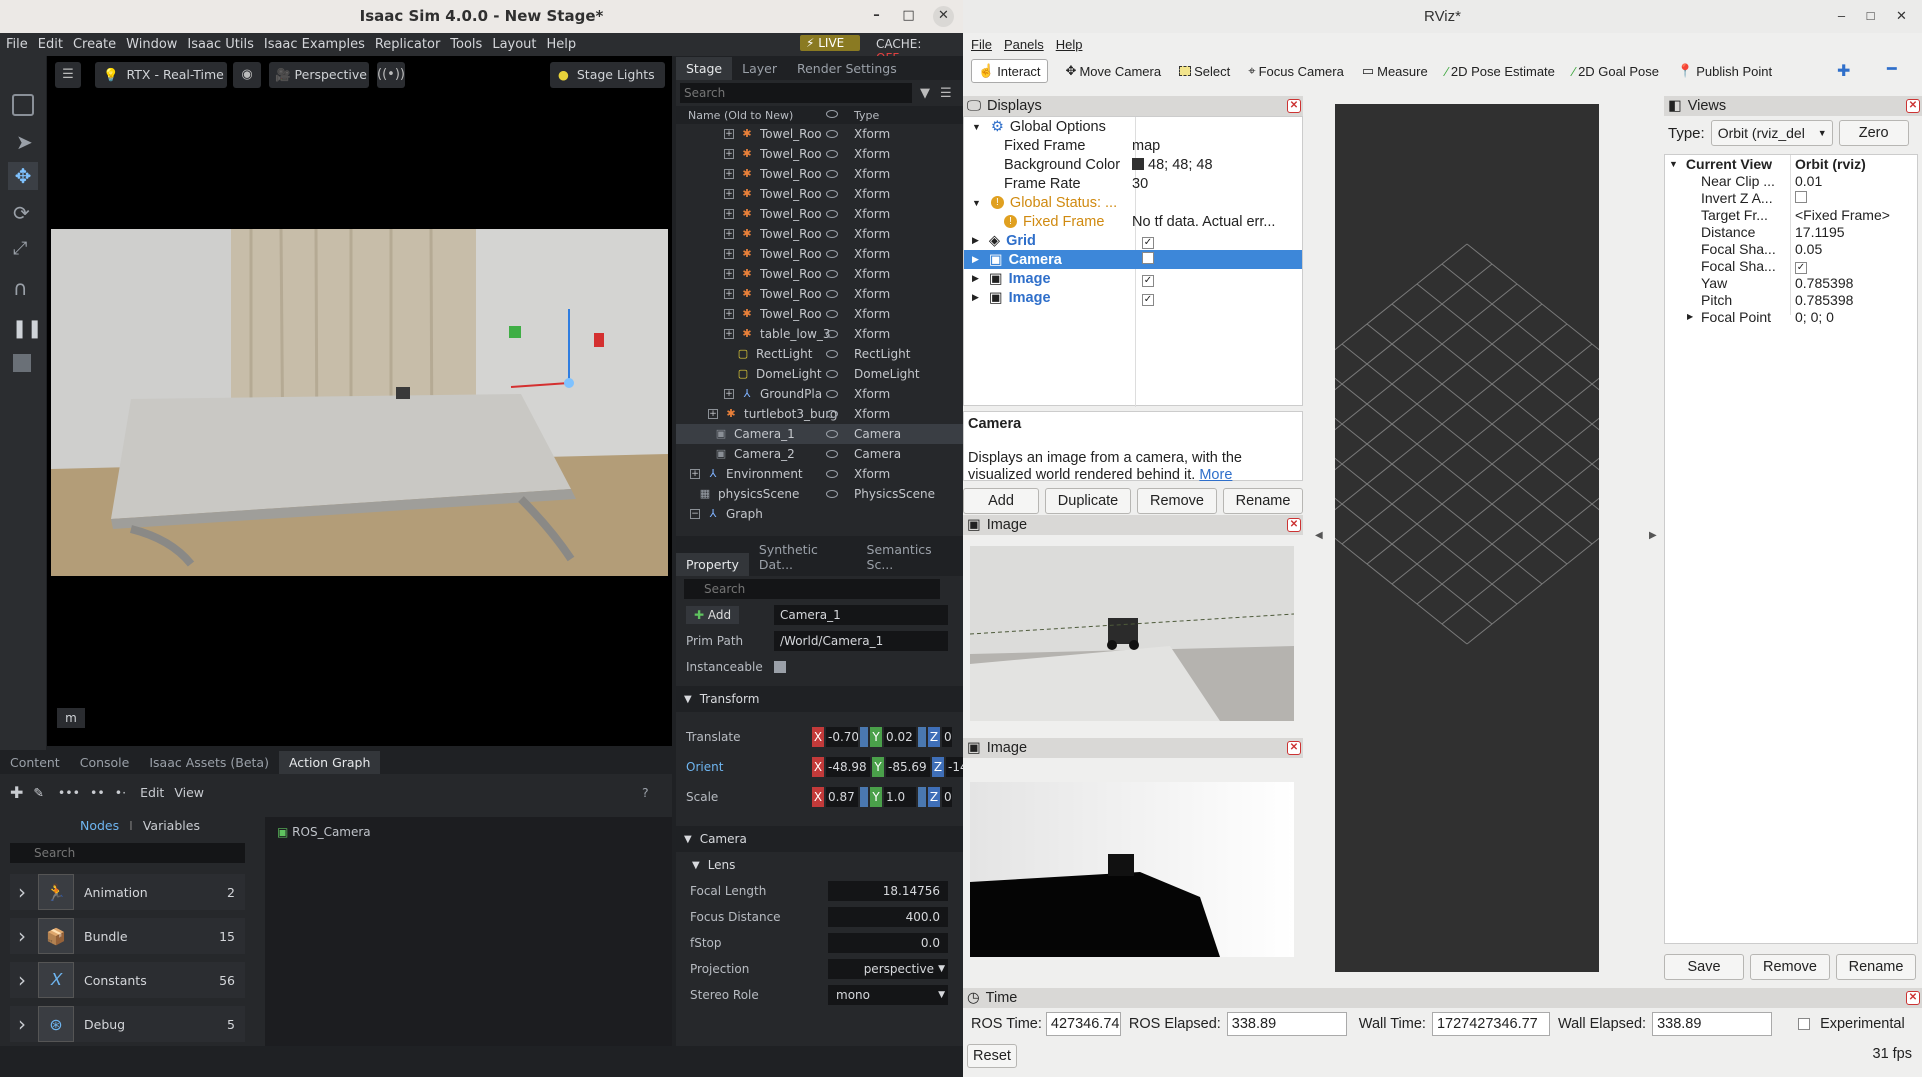 This screenshot has height=1077, width=1922. What do you see at coordinates (1177, 501) in the screenshot?
I see `remove-display-button: Remove` at bounding box center [1177, 501].